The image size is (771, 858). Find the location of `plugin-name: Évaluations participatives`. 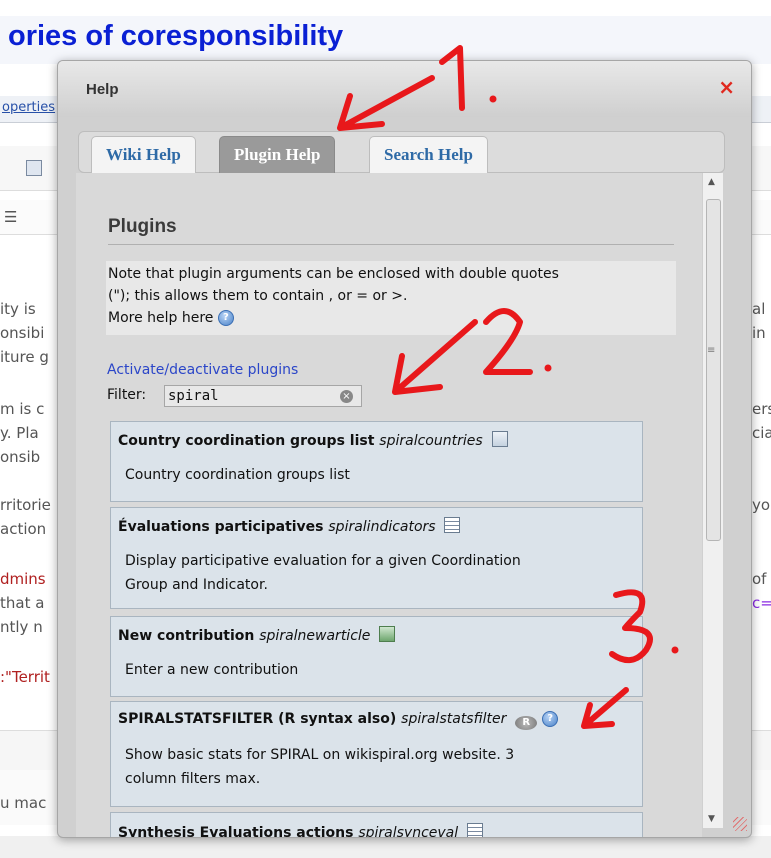

plugin-name: Évaluations participatives is located at coordinates (221, 527).